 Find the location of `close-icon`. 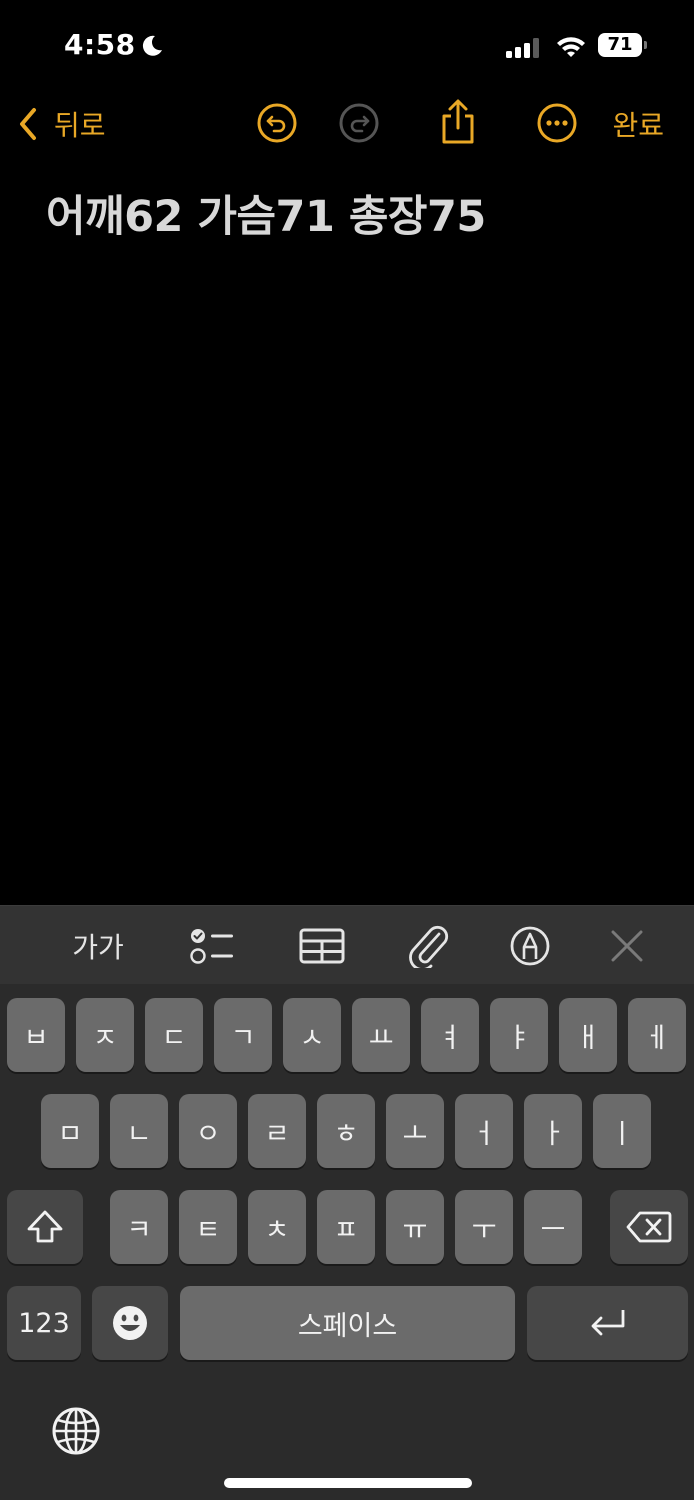

close-icon is located at coordinates (627, 946).